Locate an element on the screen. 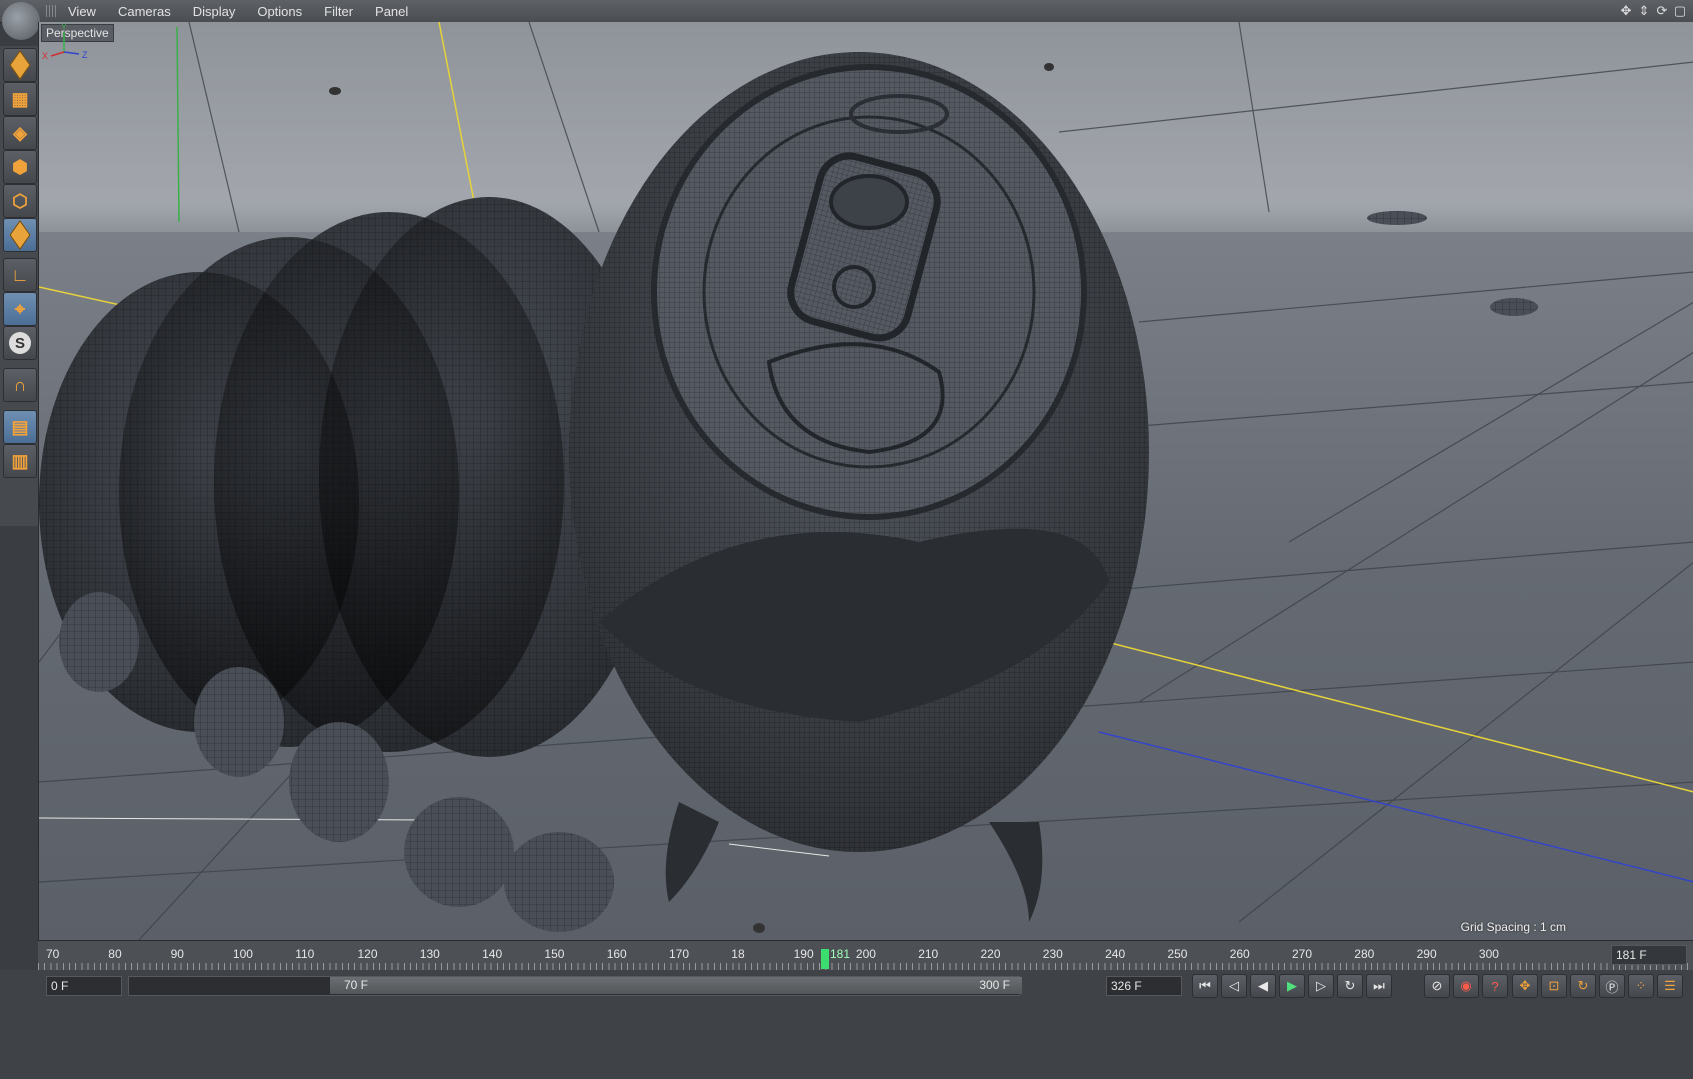  gizmo-x-label: X is located at coordinates (45, 56).